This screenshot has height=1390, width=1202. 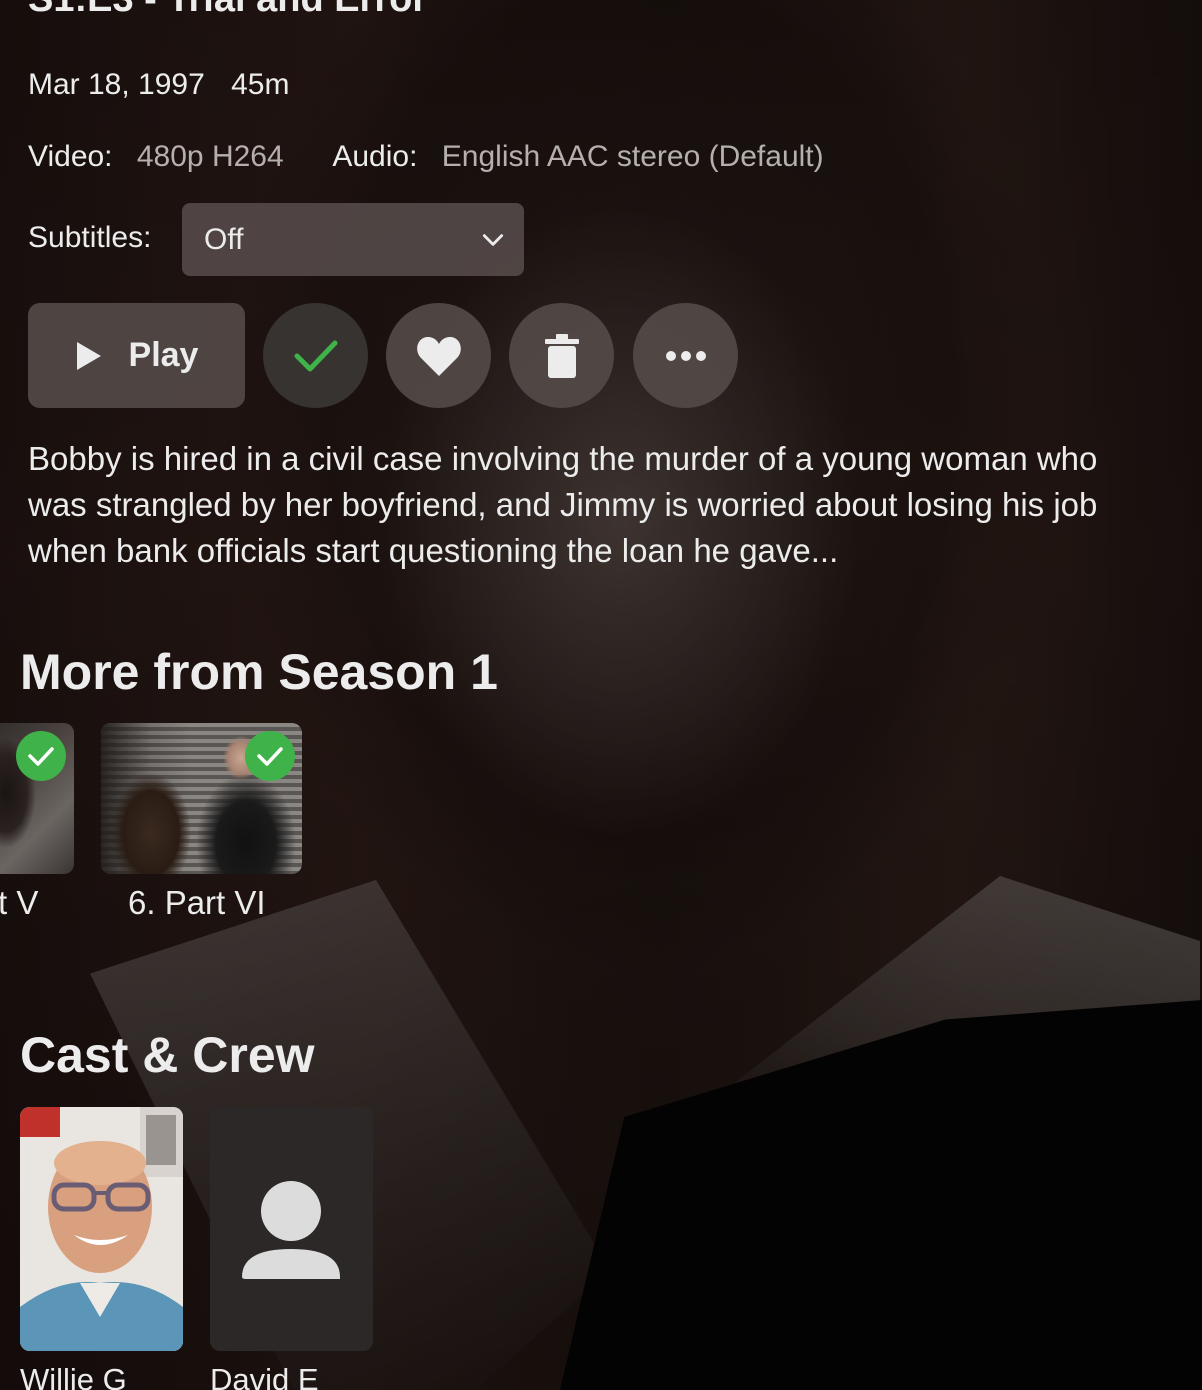 I want to click on delete-button, so click(x=561, y=355).